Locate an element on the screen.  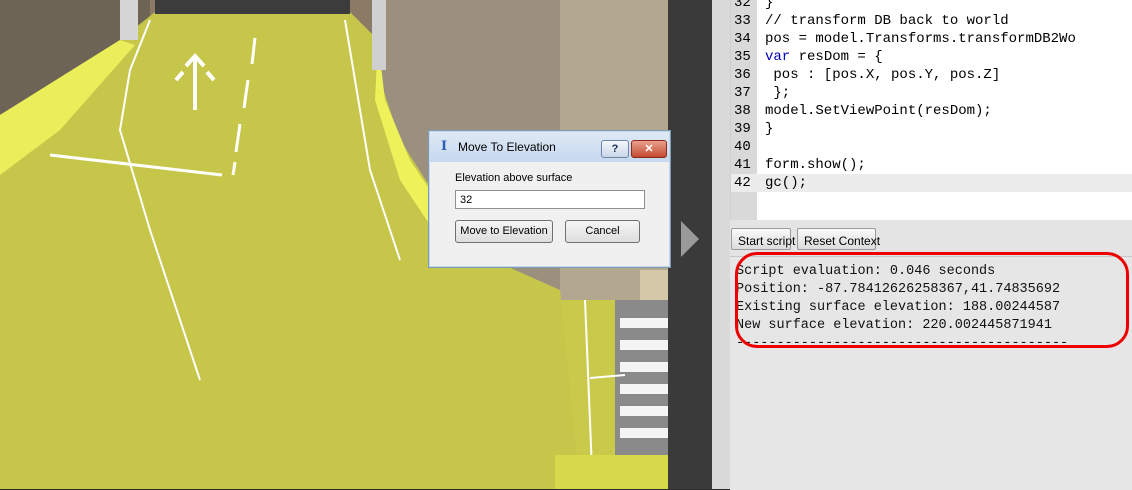
code-line: 39} is located at coordinates (931, 129).